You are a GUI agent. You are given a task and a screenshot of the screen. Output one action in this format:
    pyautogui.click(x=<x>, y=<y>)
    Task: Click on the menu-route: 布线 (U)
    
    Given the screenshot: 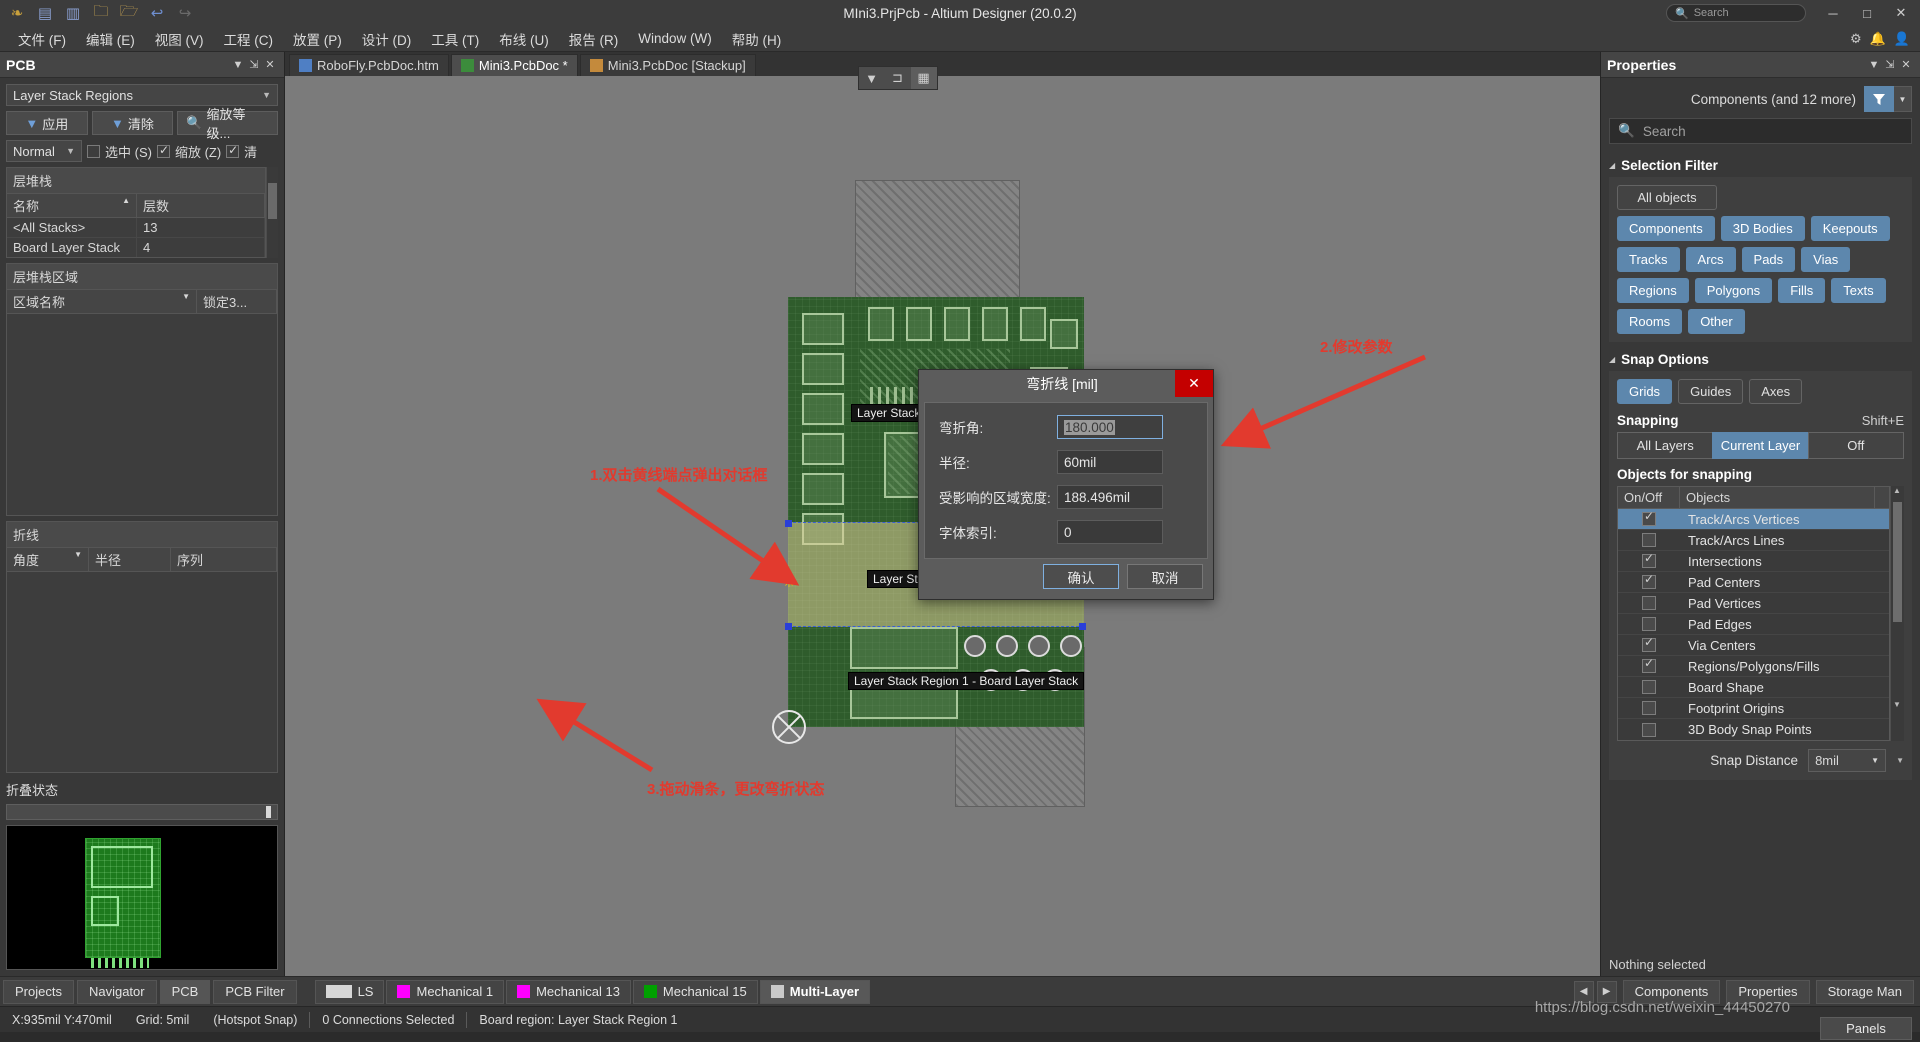 What is the action you would take?
    pyautogui.click(x=524, y=39)
    